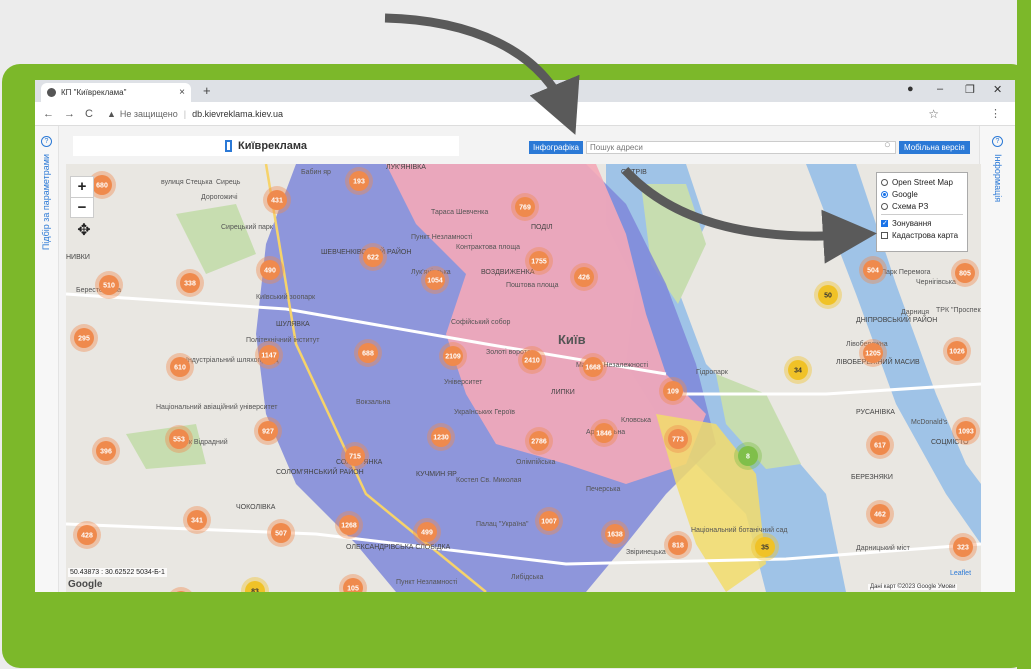 This screenshot has width=1031, height=669. I want to click on map-attribution: Дані карт ©2023 Google Умови, so click(913, 587).